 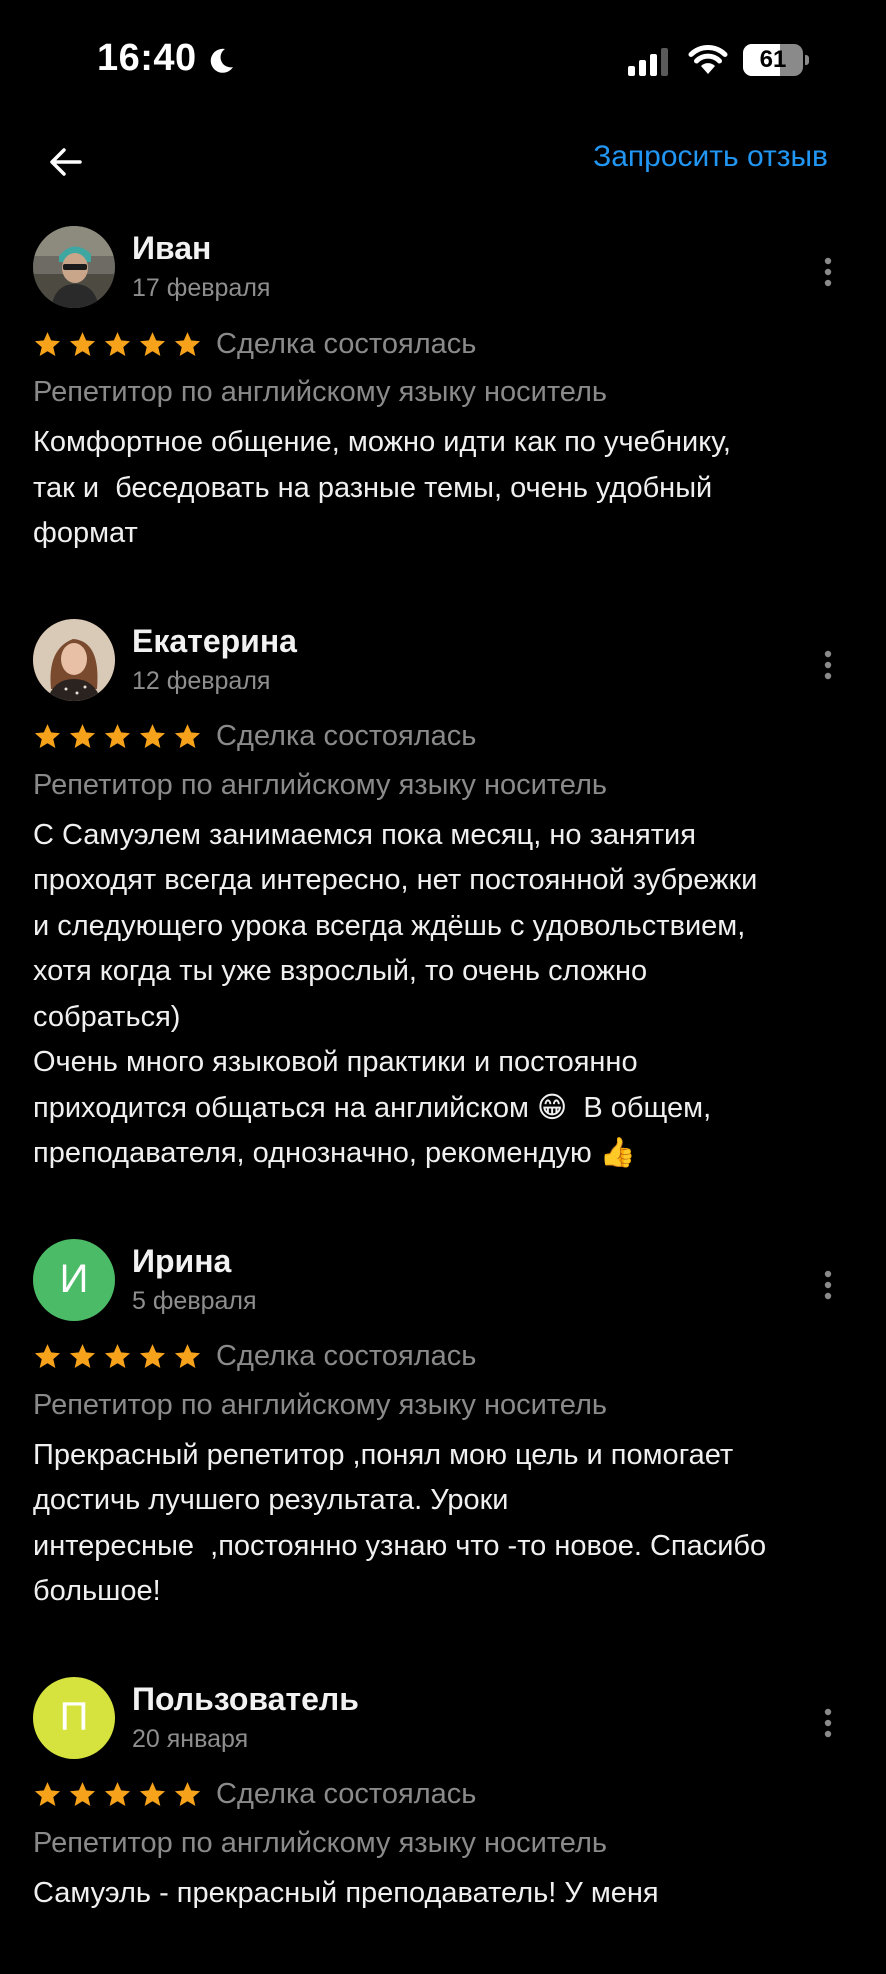 What do you see at coordinates (194, 1300) in the screenshot?
I see `review-date: 5 февраля` at bounding box center [194, 1300].